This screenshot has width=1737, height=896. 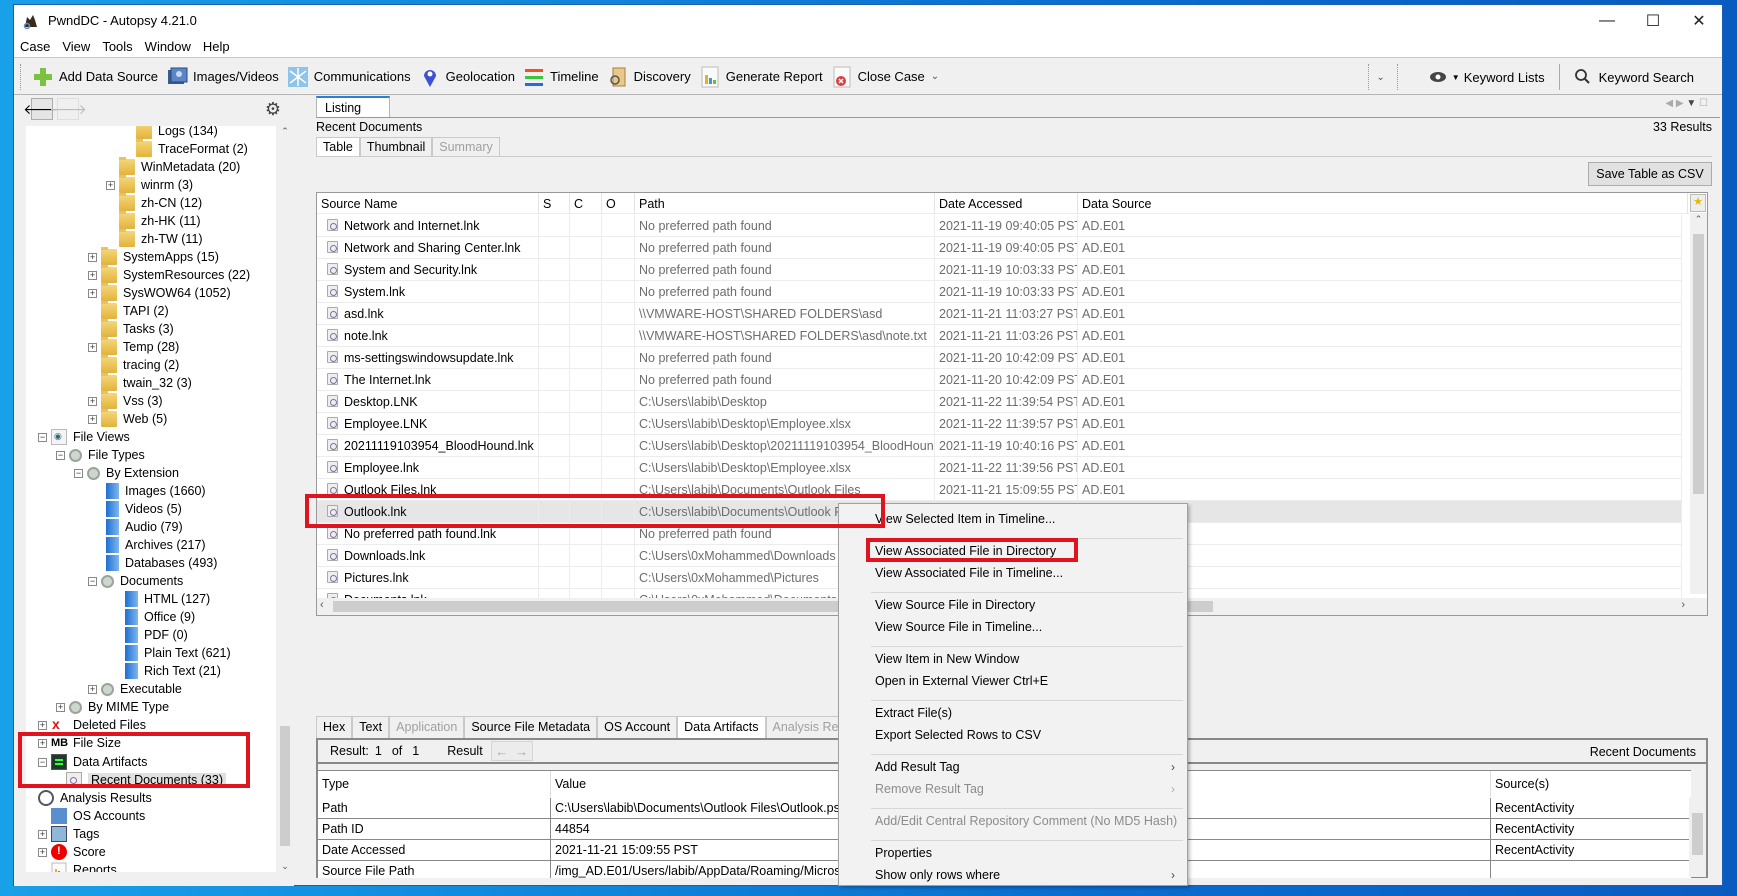 I want to click on viewer-tab-source-file-metadata: Source File Metadata, so click(x=531, y=727).